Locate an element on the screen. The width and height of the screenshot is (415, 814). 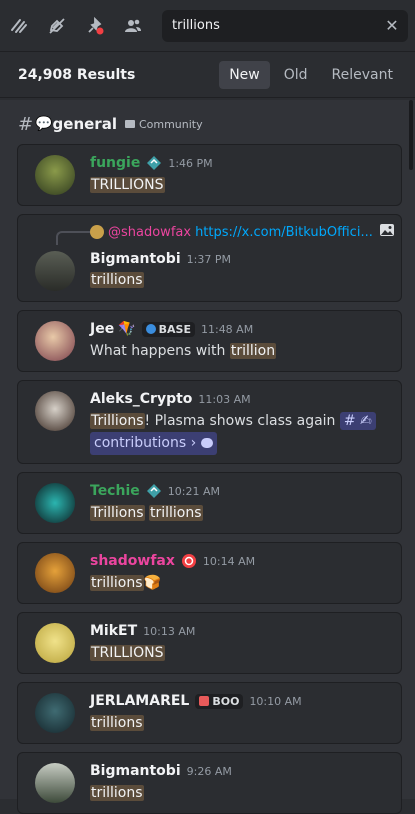
members-icon is located at coordinates (133, 26).